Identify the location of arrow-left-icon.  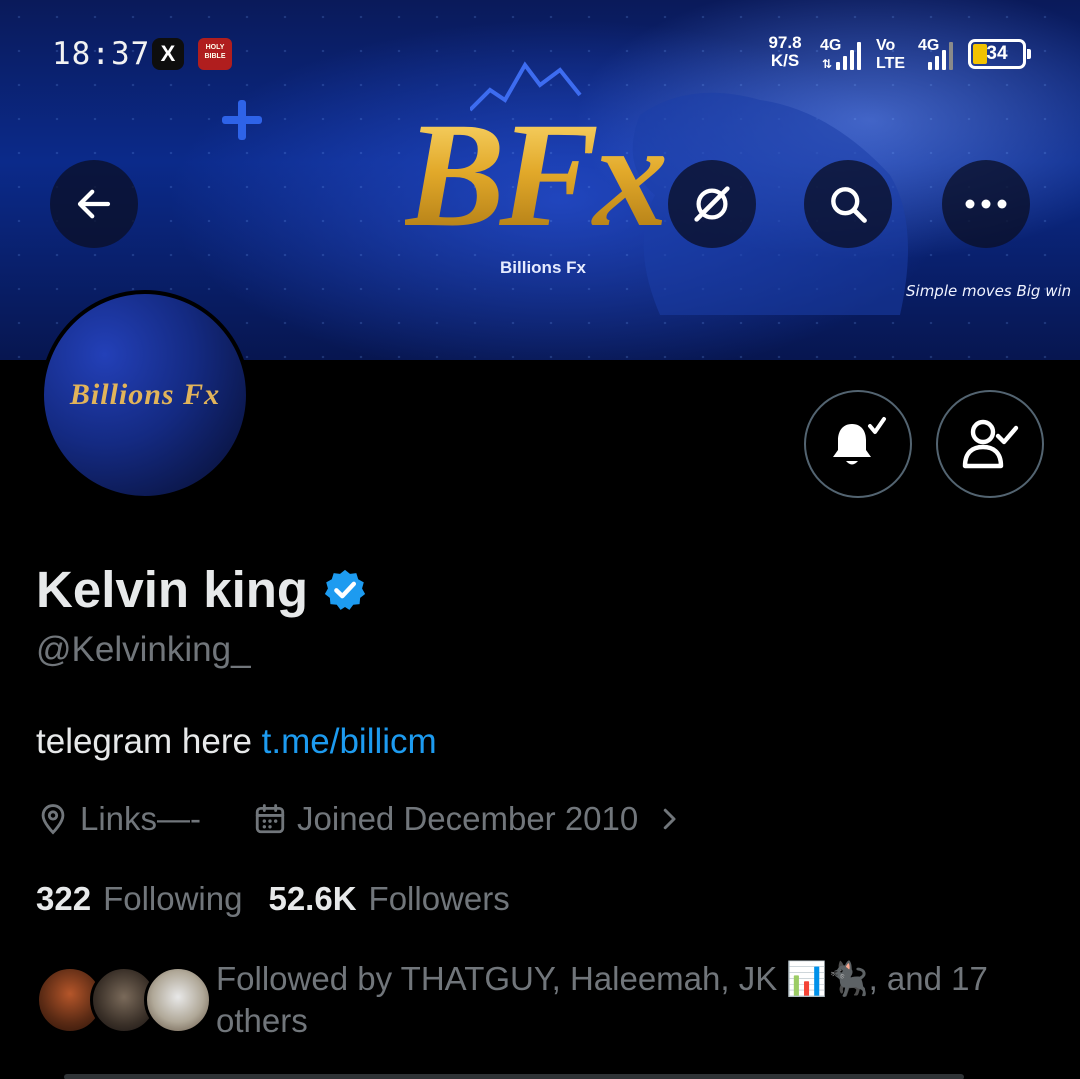
(94, 204).